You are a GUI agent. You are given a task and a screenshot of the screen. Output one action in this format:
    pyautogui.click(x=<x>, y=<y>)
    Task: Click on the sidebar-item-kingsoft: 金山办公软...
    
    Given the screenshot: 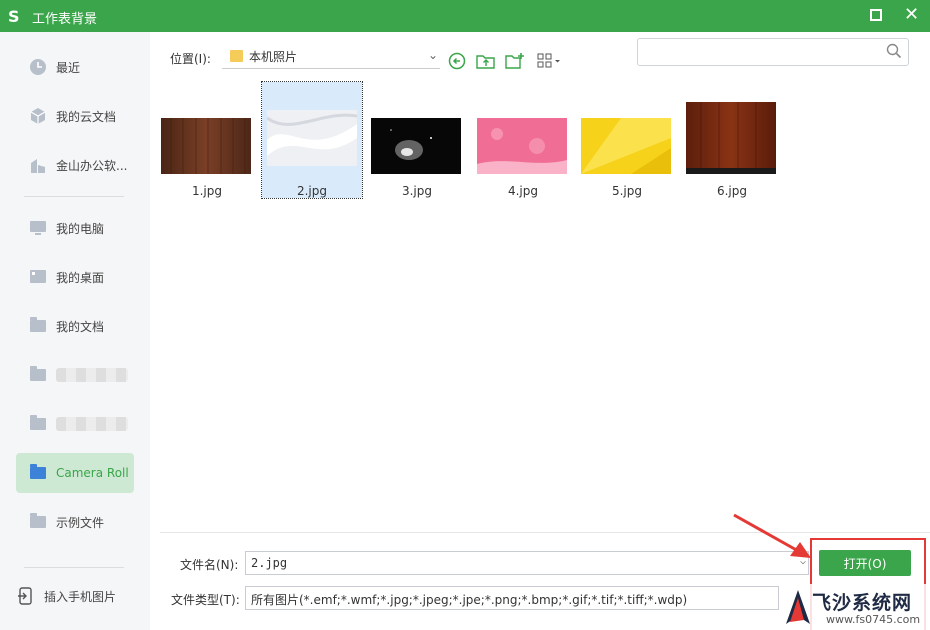 What is the action you would take?
    pyautogui.click(x=75, y=165)
    